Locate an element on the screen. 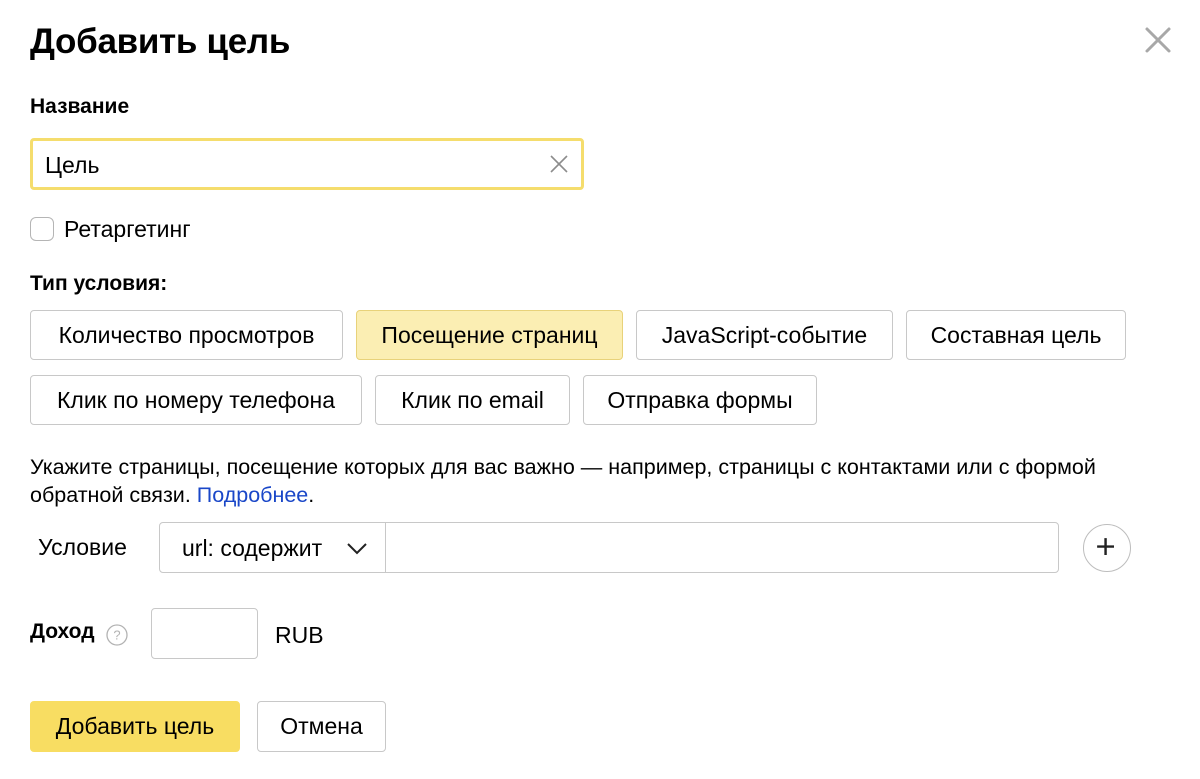 The image size is (1200, 779). plus-icon is located at coordinates (1105, 546).